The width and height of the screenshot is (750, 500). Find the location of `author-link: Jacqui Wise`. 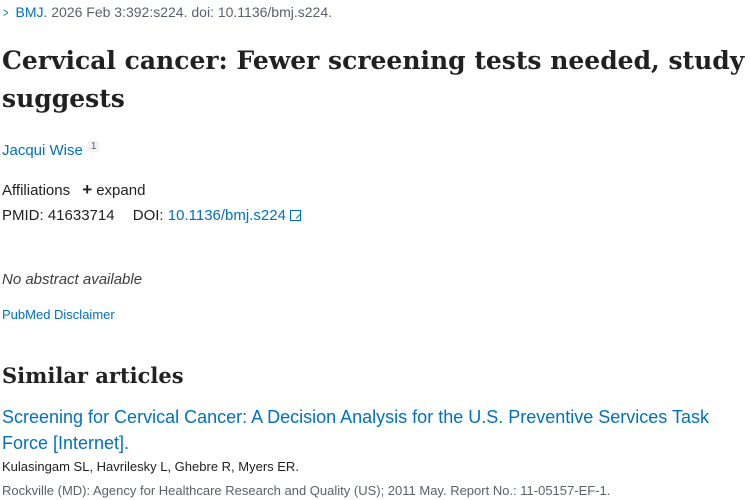

author-link: Jacqui Wise is located at coordinates (42, 150).